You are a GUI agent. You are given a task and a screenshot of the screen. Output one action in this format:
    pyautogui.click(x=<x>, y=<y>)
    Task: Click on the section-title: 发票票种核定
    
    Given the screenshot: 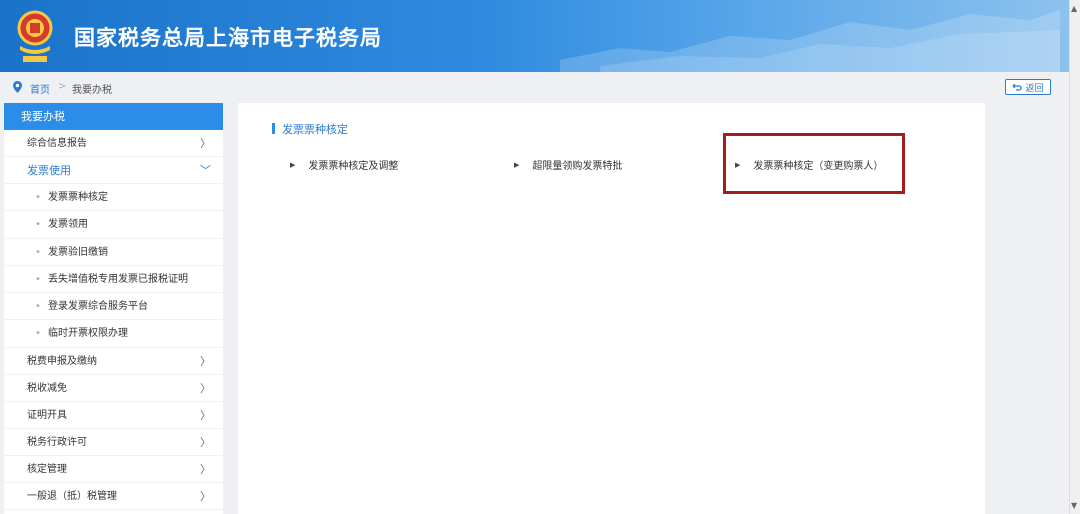 What is the action you would take?
    pyautogui.click(x=315, y=129)
    